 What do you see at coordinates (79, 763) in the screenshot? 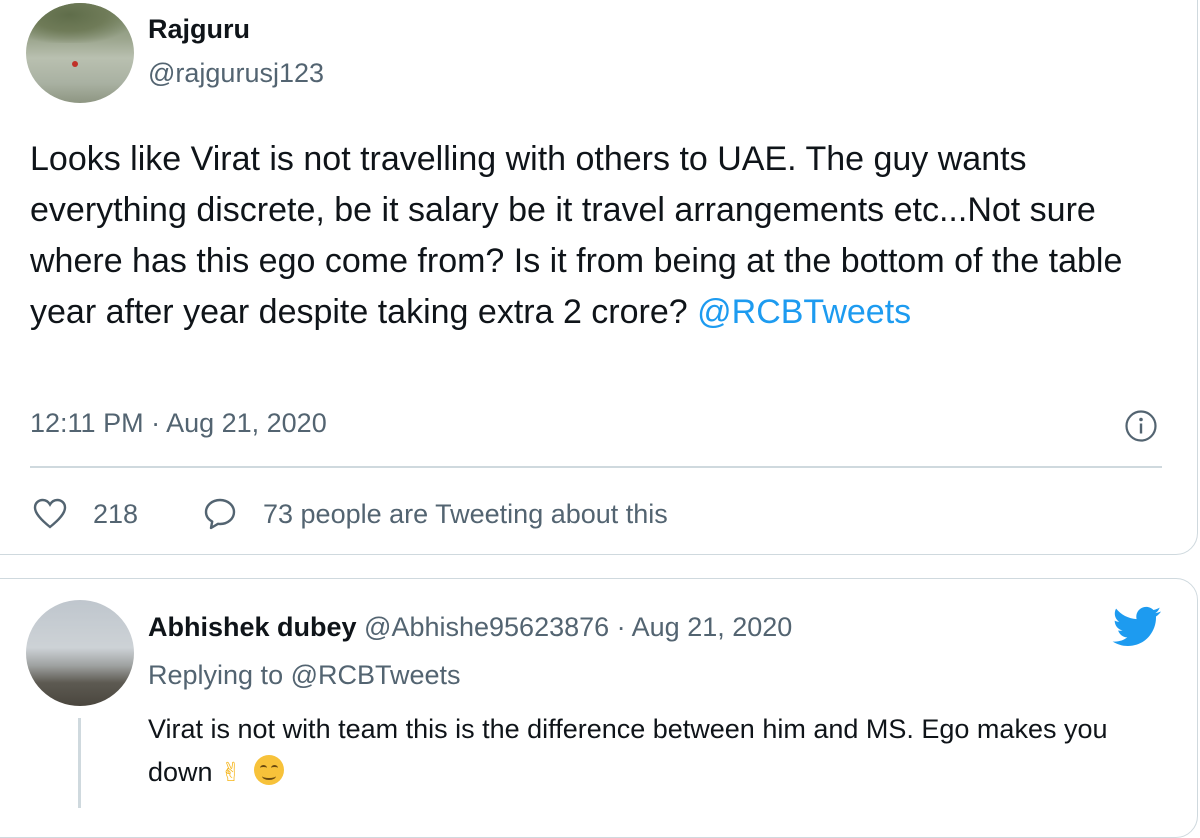
I see `thread-line` at bounding box center [79, 763].